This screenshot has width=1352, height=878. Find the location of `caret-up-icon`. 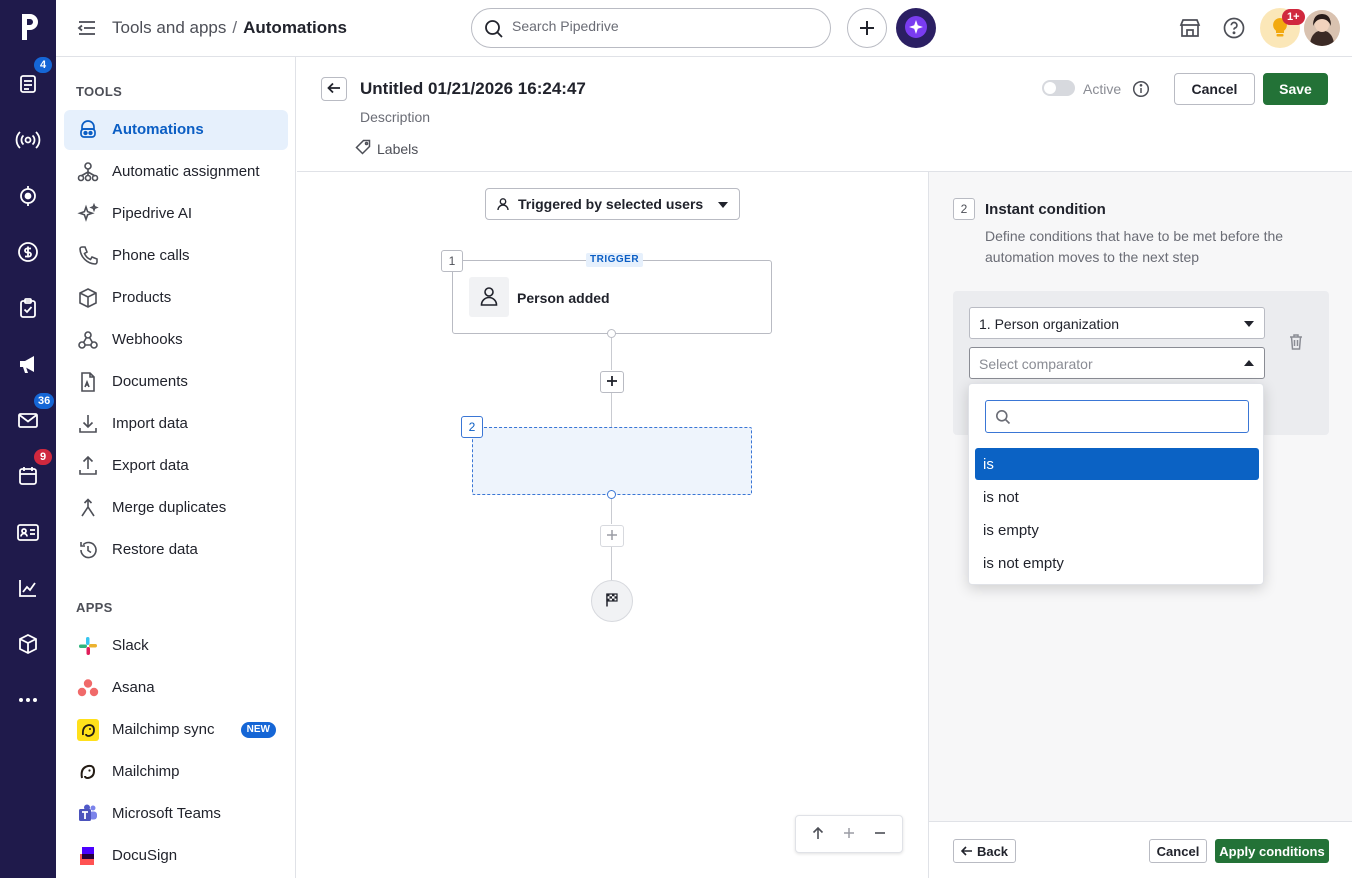

caret-up-icon is located at coordinates (1249, 363).